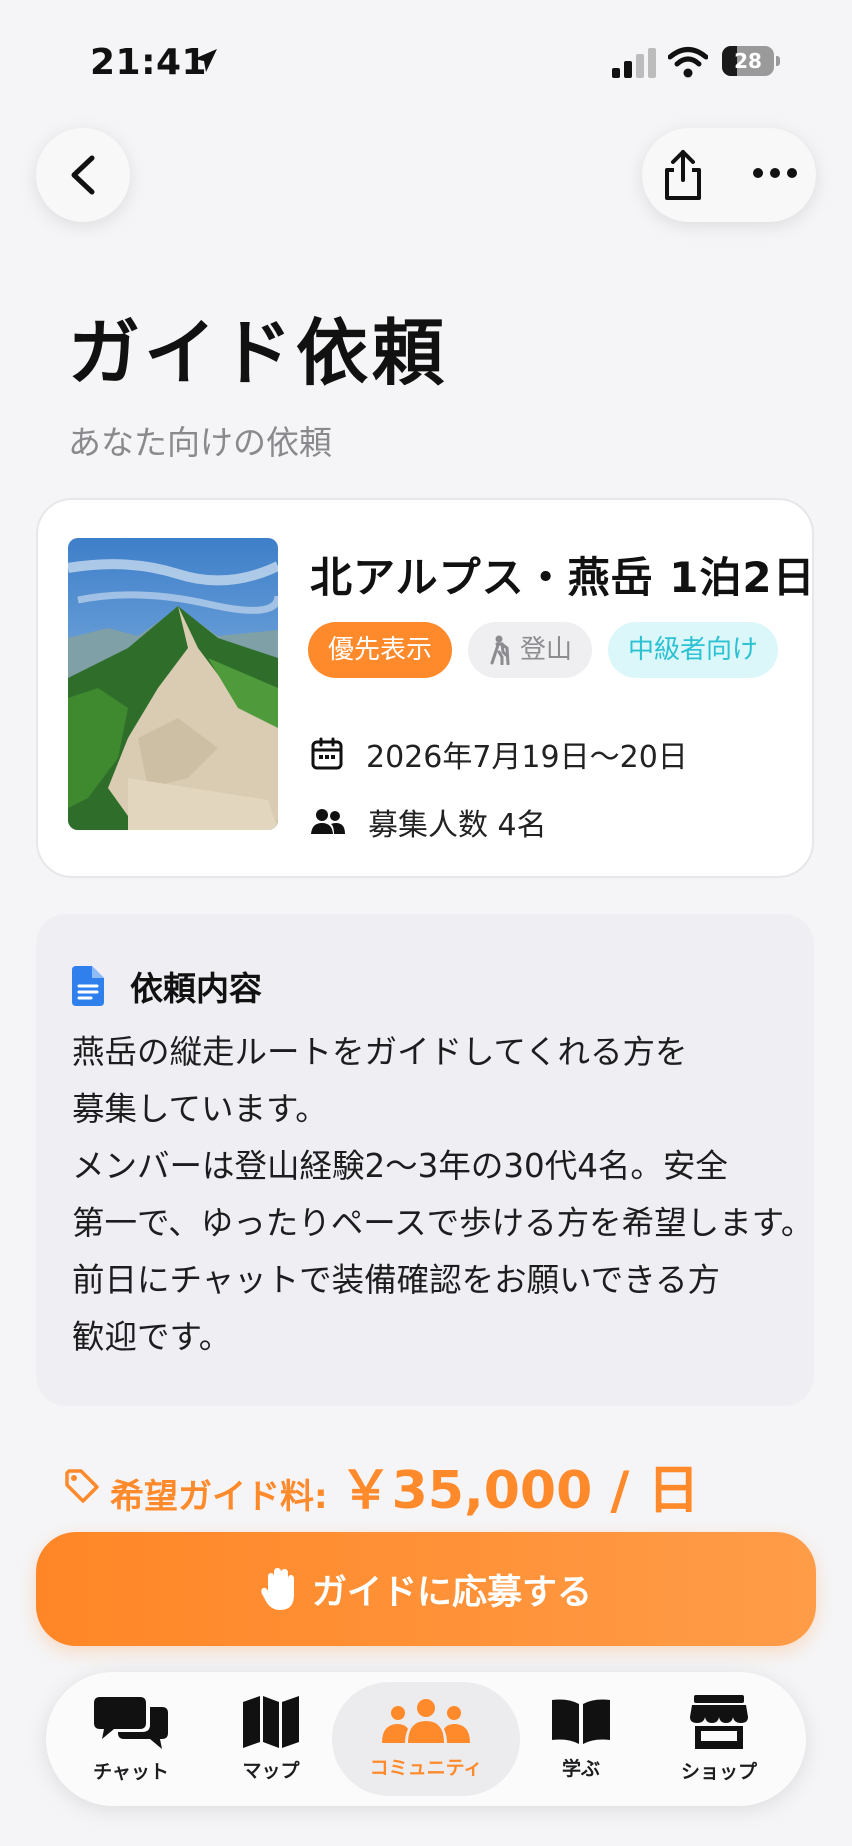  I want to click on description-header: 依頼内容, so click(167, 986).